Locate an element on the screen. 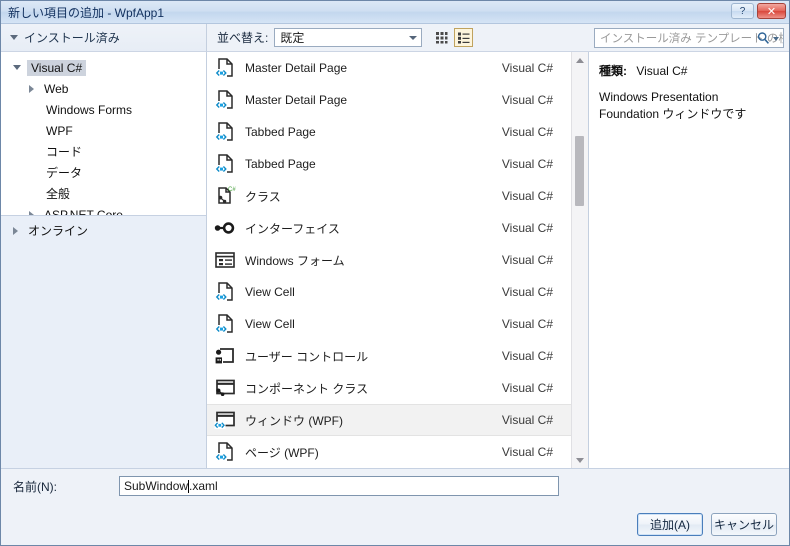 Image resolution: width=790 pixels, height=546 pixels. tree-item-label: コード is located at coordinates (64, 152).